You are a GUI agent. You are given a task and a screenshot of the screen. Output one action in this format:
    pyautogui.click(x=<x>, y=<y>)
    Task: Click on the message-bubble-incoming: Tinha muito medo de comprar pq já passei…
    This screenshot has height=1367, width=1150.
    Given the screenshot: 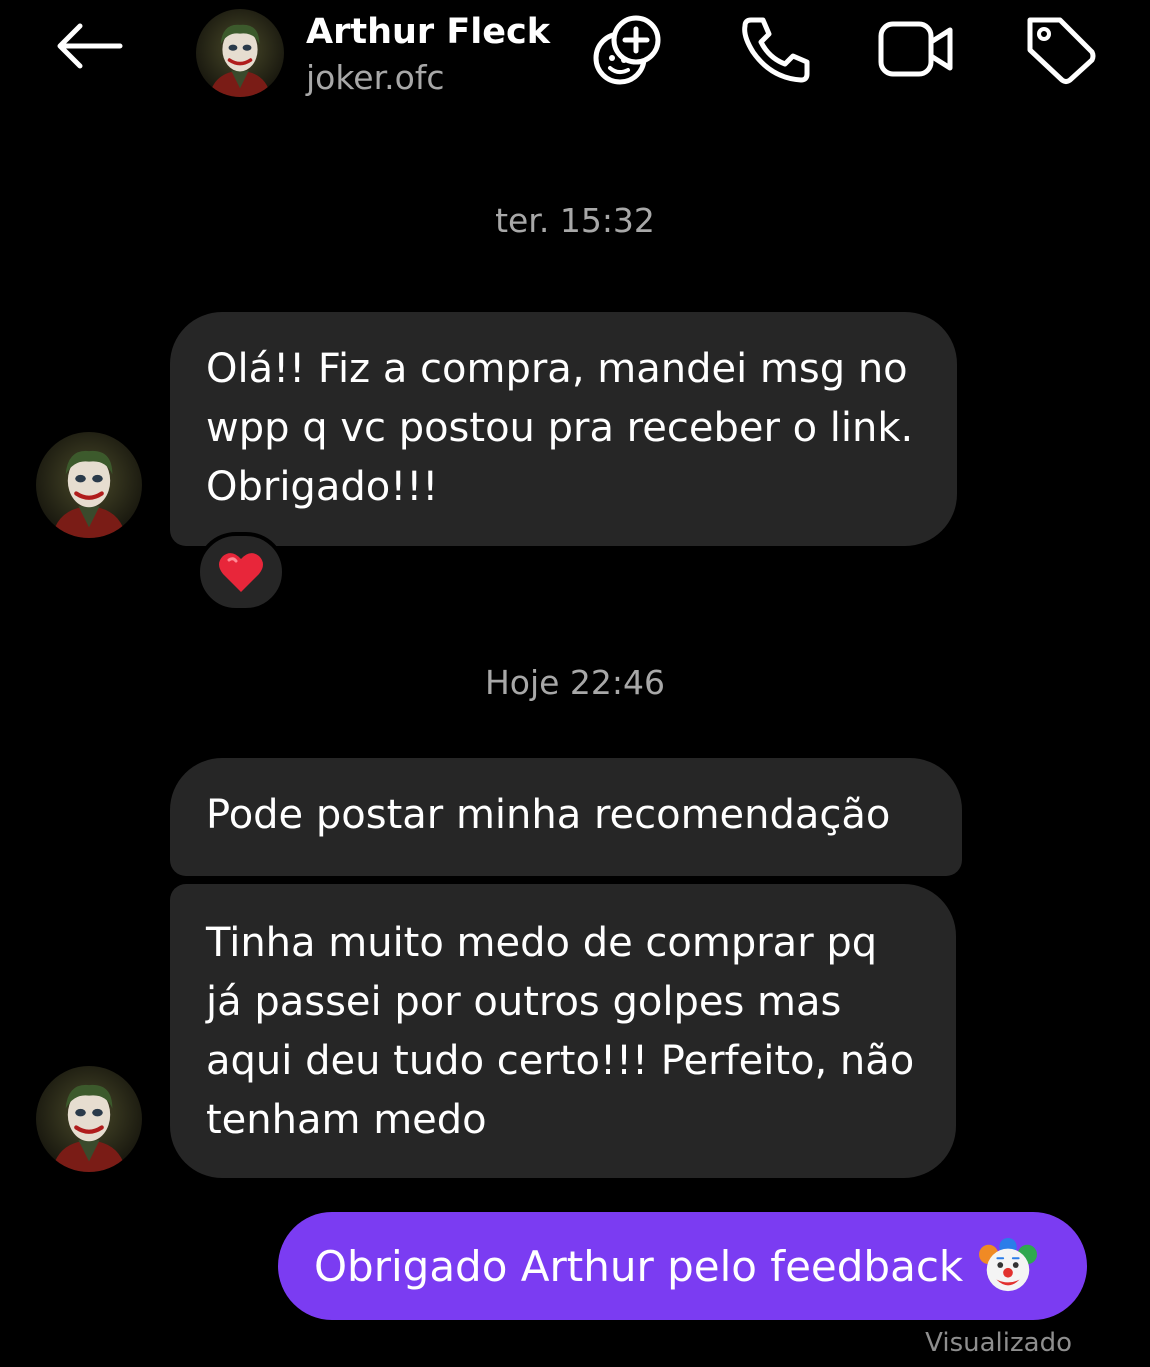 What is the action you would take?
    pyautogui.click(x=563, y=1031)
    